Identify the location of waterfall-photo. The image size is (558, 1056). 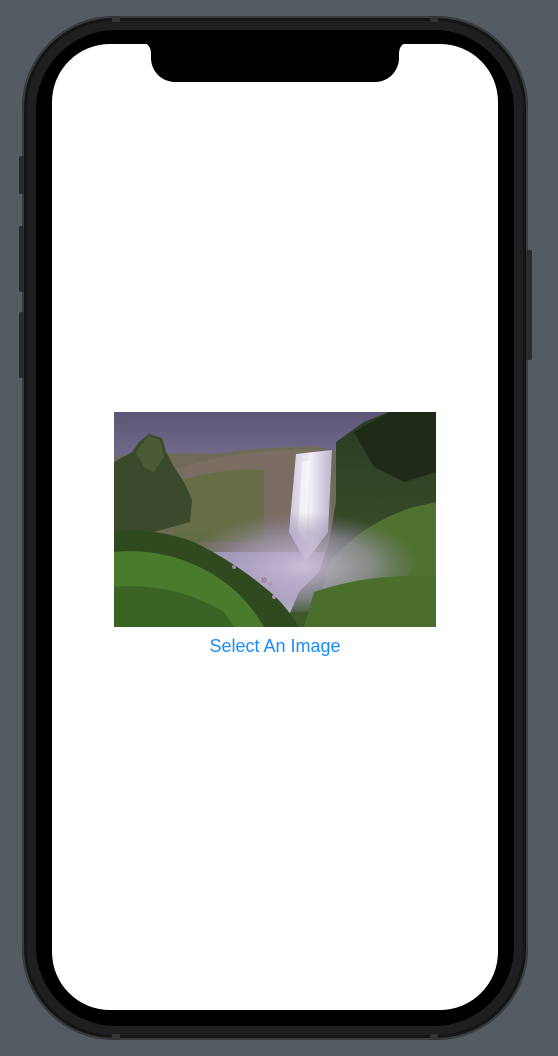
(275, 519).